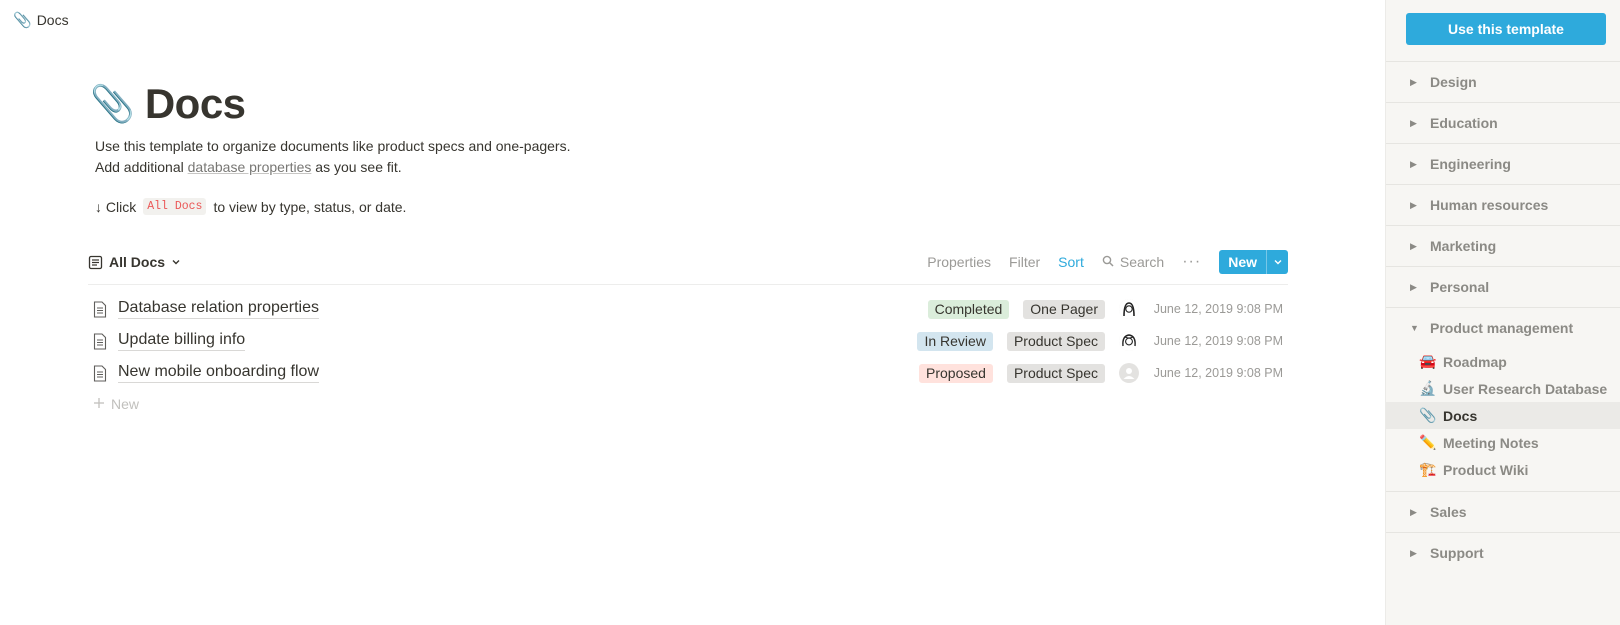  What do you see at coordinates (959, 262) in the screenshot?
I see `properties-button: Properties` at bounding box center [959, 262].